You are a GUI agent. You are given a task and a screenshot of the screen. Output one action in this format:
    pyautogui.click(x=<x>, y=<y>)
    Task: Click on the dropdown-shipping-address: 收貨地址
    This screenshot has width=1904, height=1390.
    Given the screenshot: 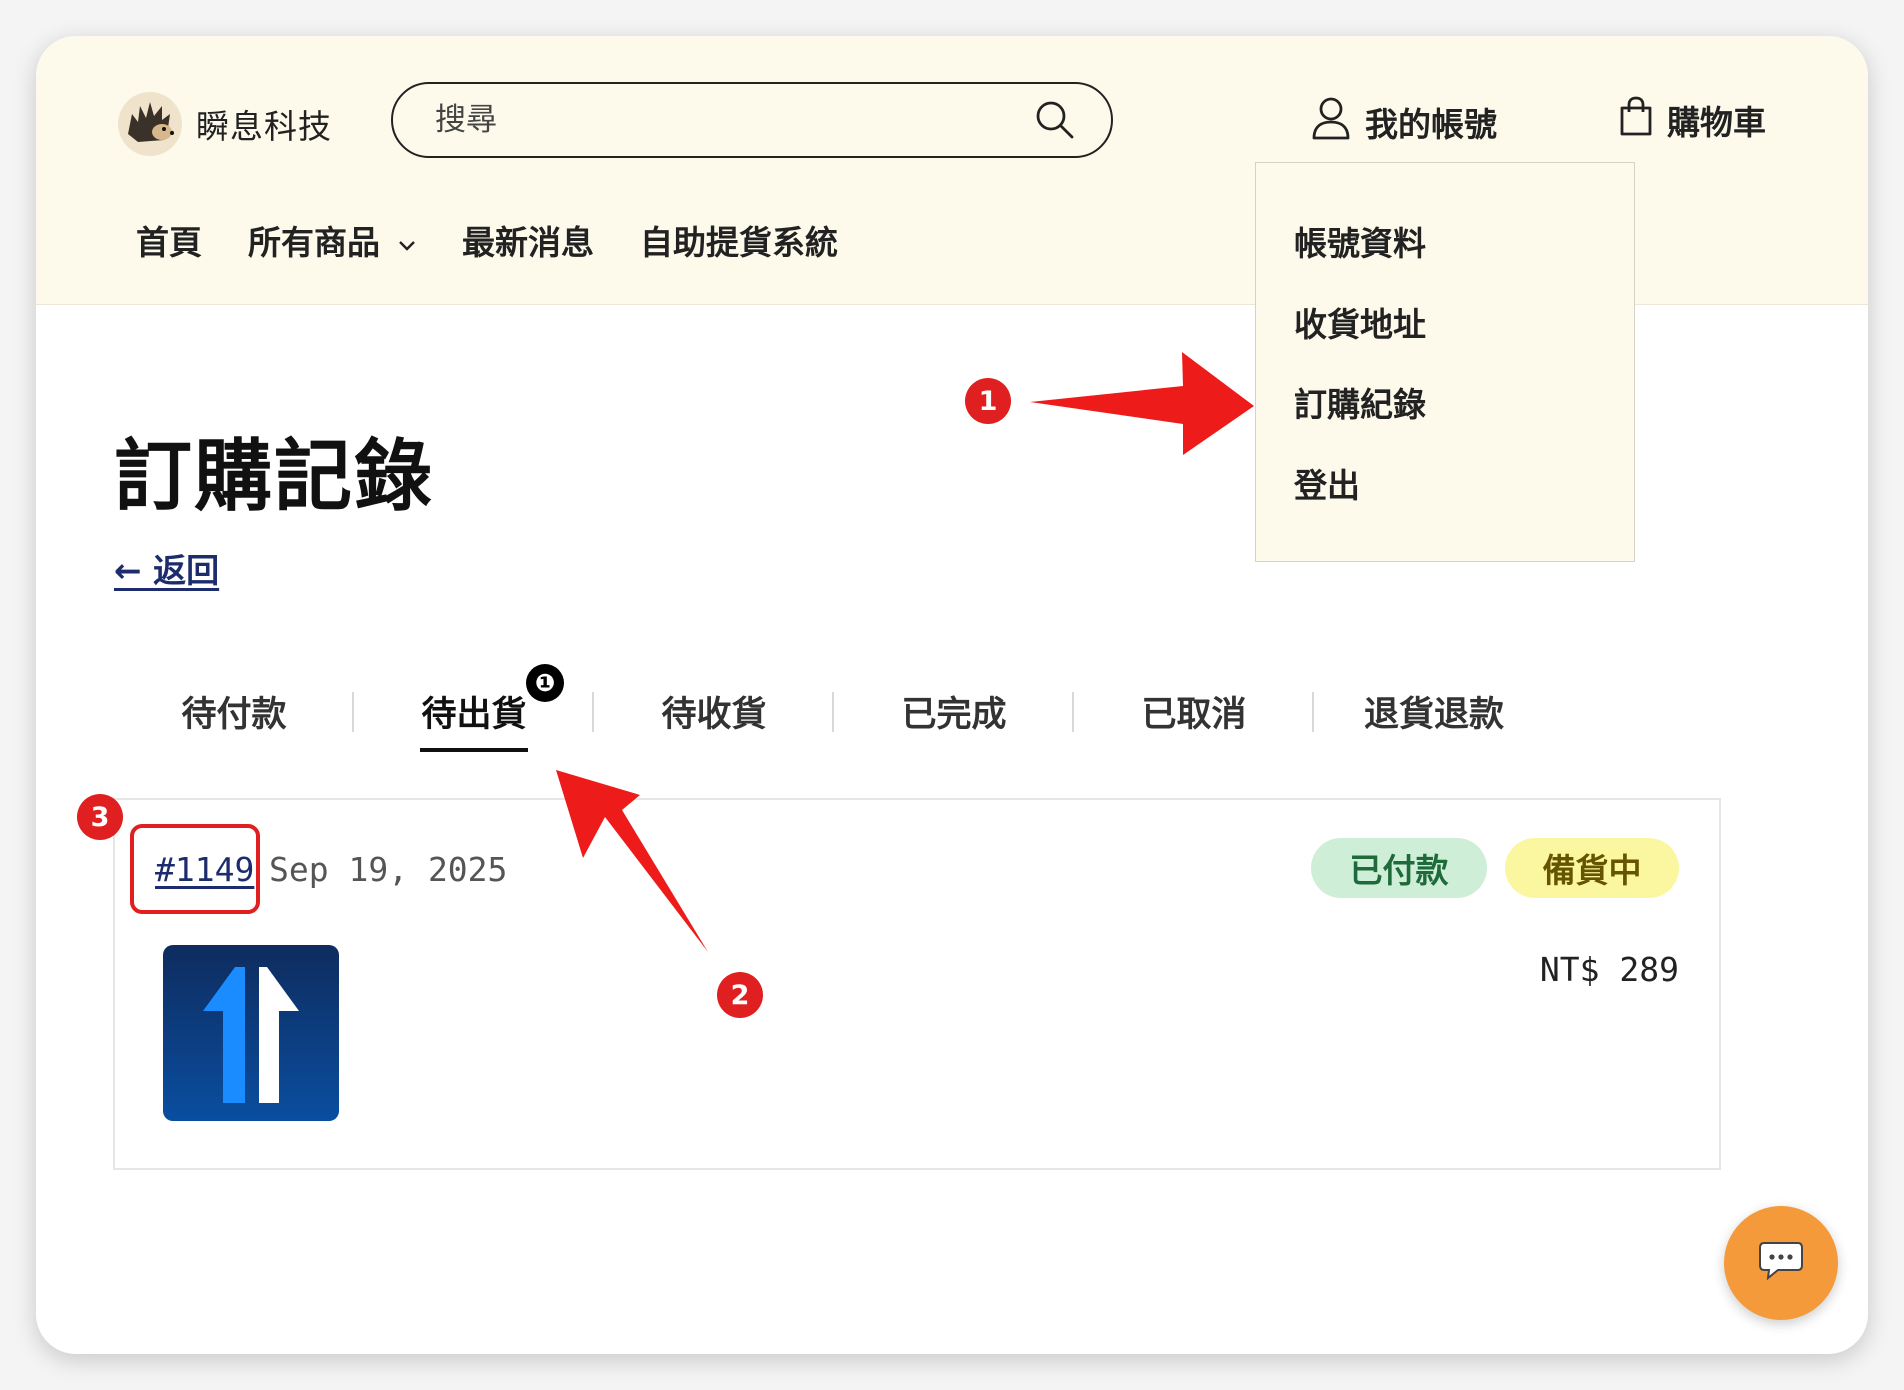 What is the action you would take?
    pyautogui.click(x=1360, y=322)
    